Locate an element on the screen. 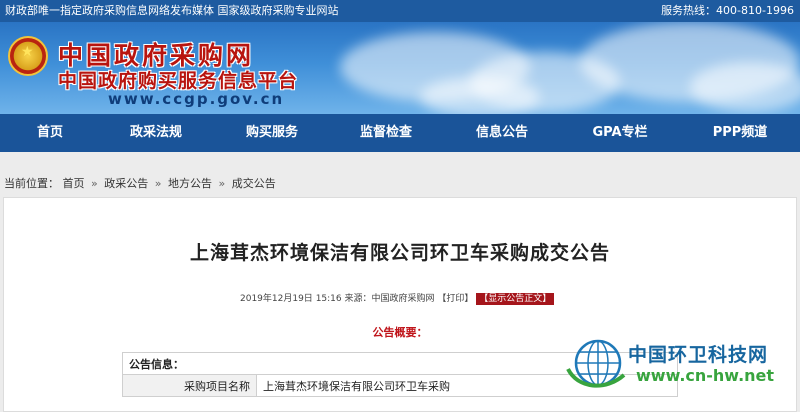 The height and width of the screenshot is (412, 800). source-name: 中国政府采购网 is located at coordinates (403, 299).